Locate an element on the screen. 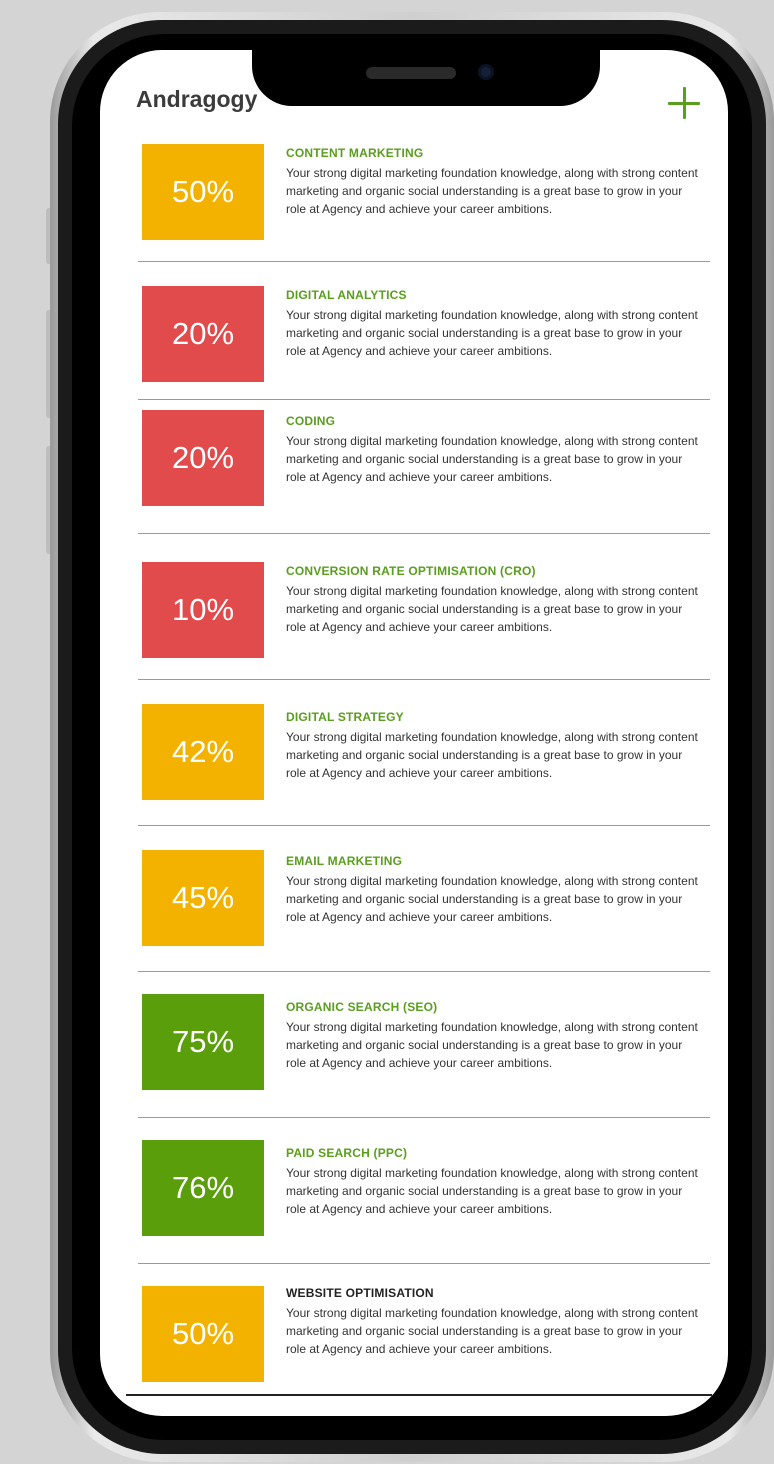 The height and width of the screenshot is (1464, 774). phone-notch is located at coordinates (426, 78).